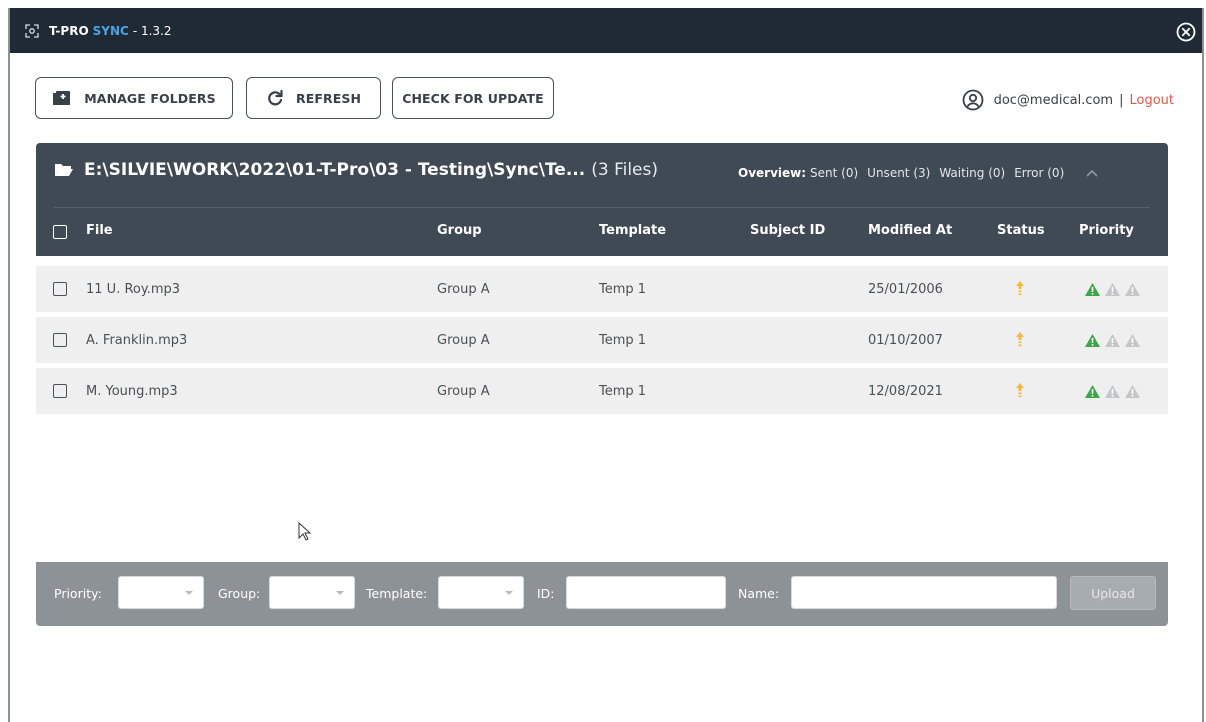 This screenshot has height=722, width=1206. I want to click on manage-folders-label: MANAGE FOLDERS, so click(150, 98).